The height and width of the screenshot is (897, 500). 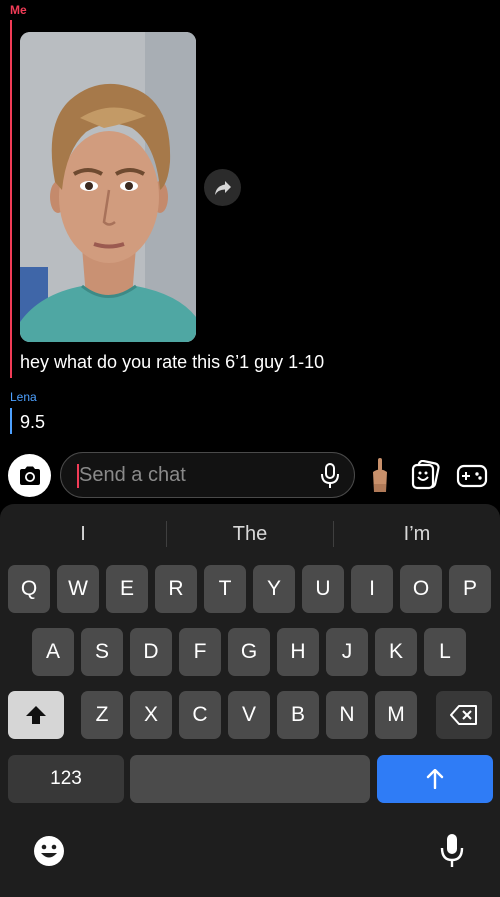 What do you see at coordinates (298, 652) in the screenshot?
I see `key-h: H` at bounding box center [298, 652].